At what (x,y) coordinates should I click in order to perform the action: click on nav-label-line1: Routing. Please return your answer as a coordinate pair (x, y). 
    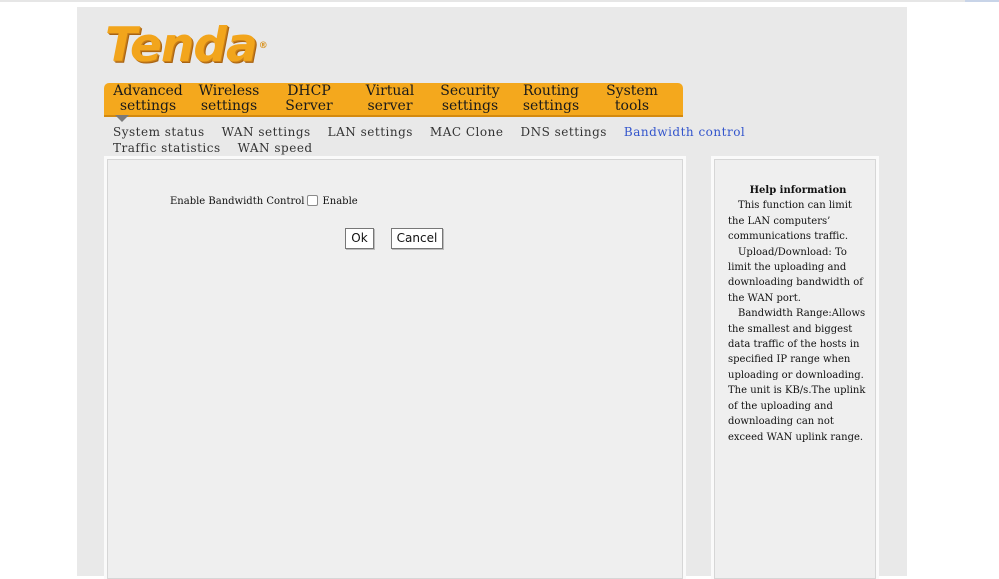
    Looking at the image, I should click on (551, 91).